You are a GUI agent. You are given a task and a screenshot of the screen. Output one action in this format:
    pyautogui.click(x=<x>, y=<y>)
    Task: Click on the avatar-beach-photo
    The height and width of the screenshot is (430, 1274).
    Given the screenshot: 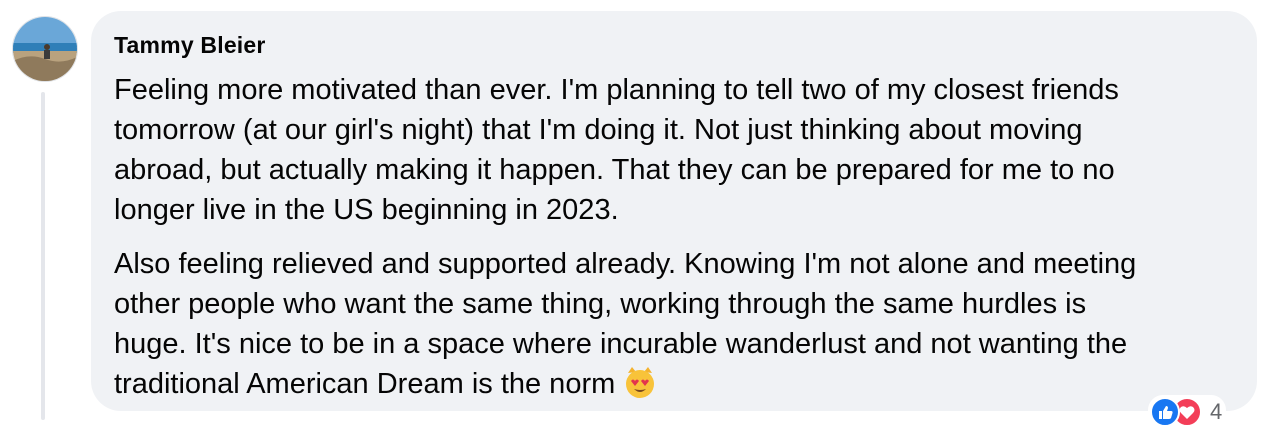 What is the action you would take?
    pyautogui.click(x=45, y=49)
    